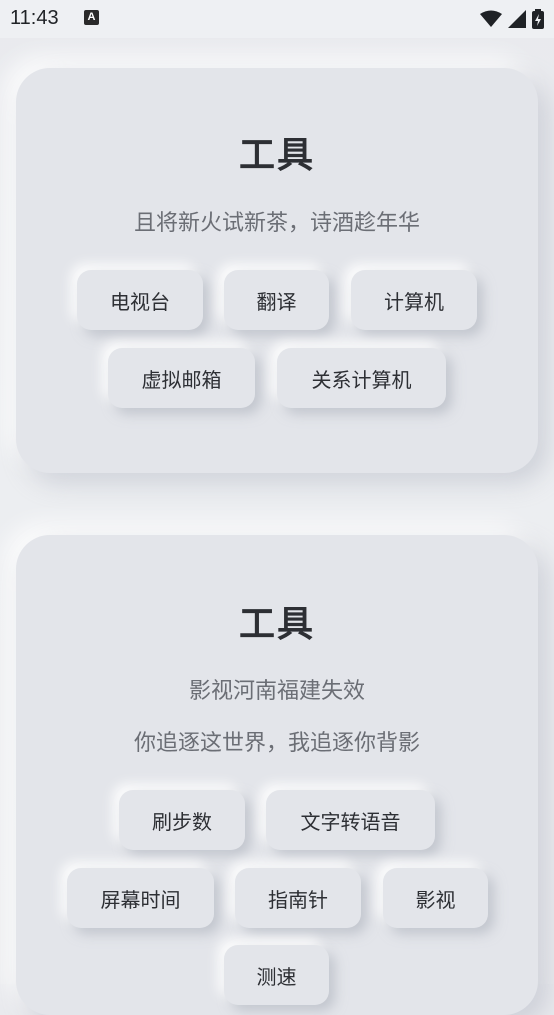  Describe the element at coordinates (491, 18) in the screenshot. I see `wifi-icon` at that location.